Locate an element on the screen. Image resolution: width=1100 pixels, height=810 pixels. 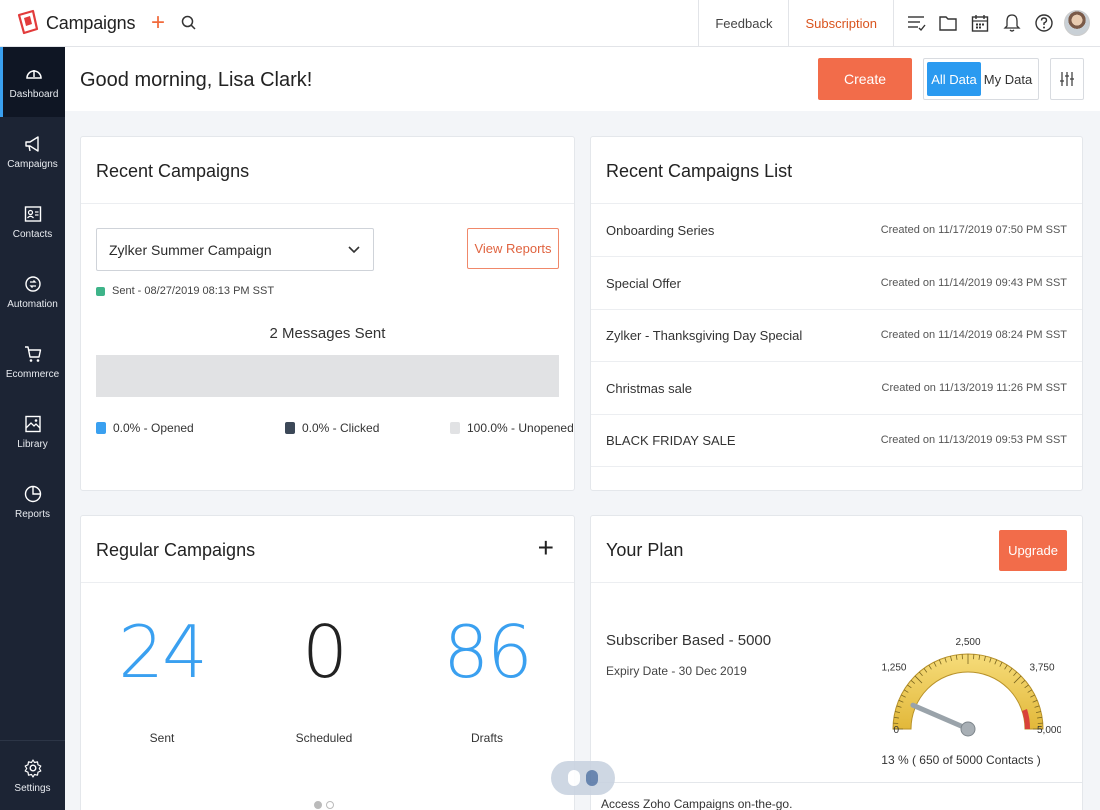
brand: Campaigns is located at coordinates (70, 23).